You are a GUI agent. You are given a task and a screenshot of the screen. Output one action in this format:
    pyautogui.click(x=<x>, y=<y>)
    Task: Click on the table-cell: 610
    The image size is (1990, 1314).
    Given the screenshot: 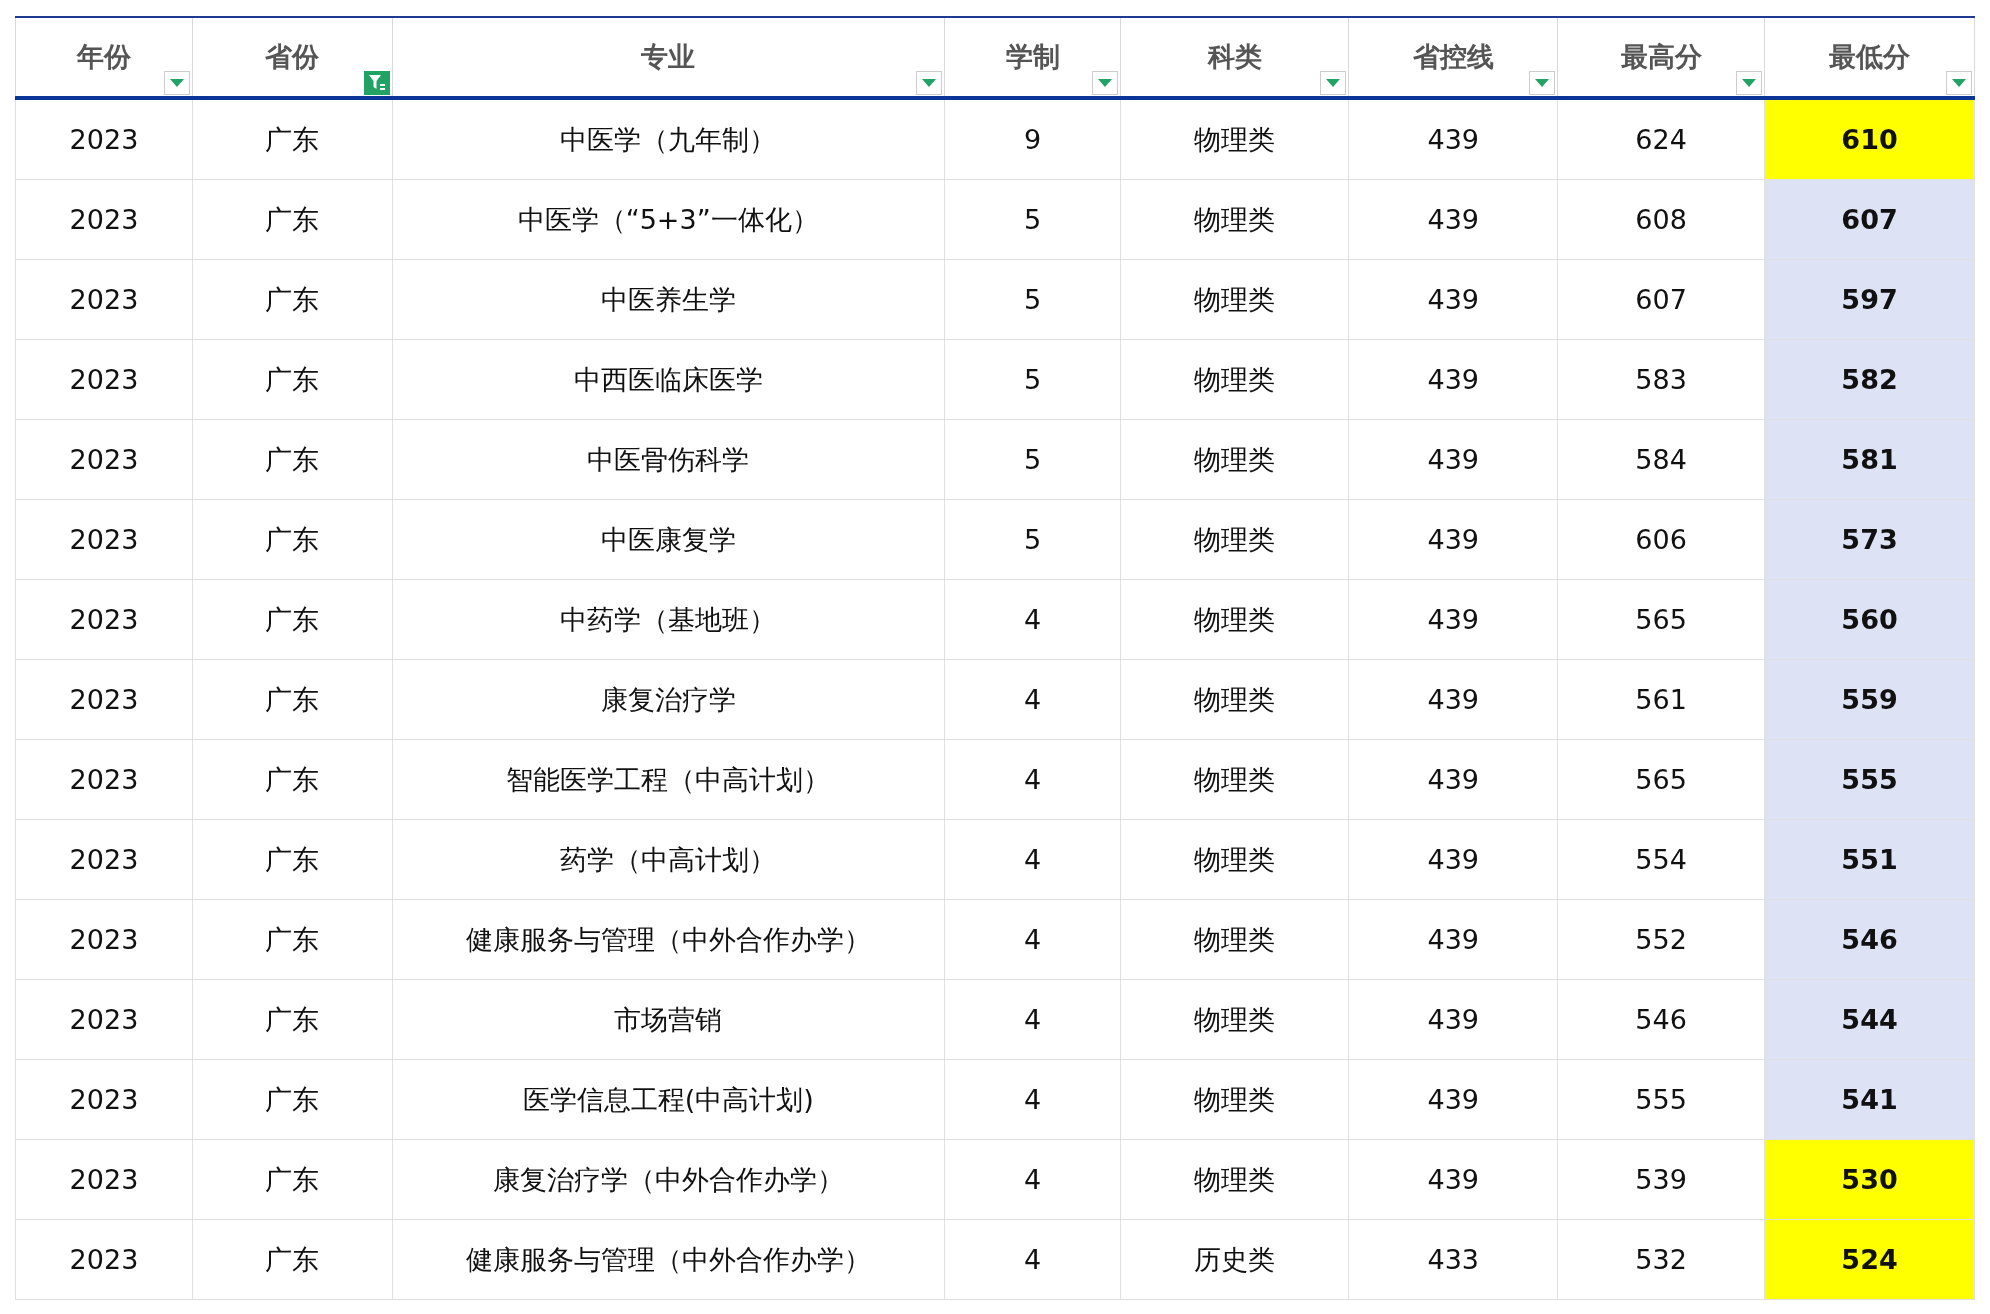 What is the action you would take?
    pyautogui.click(x=1869, y=139)
    